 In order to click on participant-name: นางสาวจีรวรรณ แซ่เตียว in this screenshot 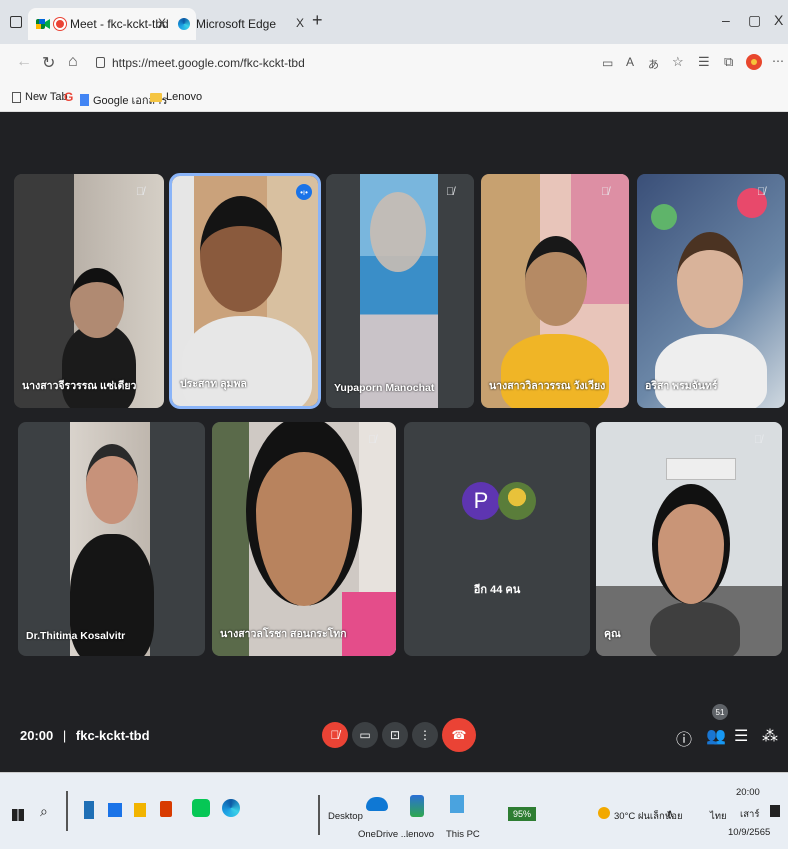, I will do `click(79, 386)`.